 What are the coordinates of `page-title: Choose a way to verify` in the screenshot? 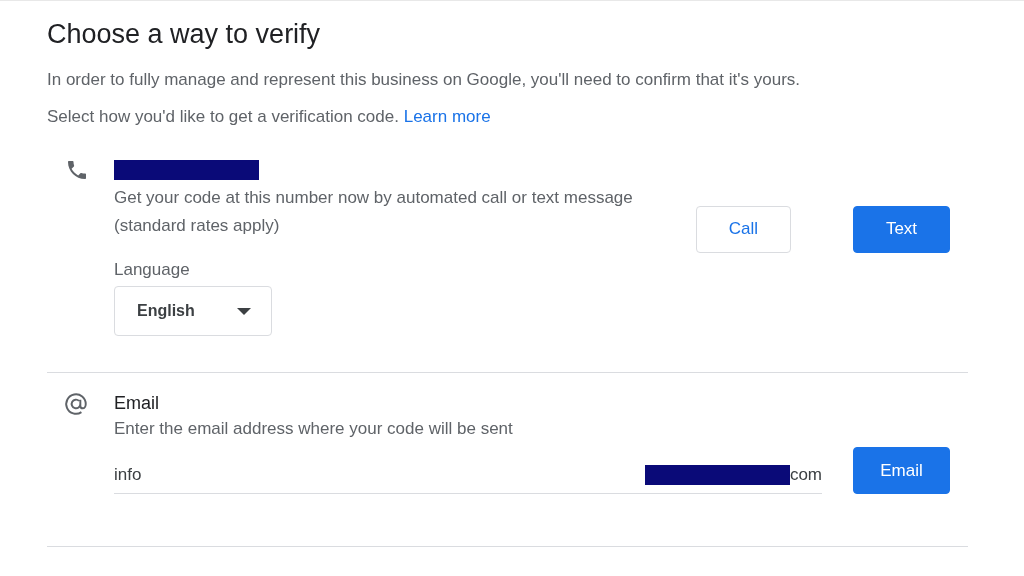 It's located at (184, 34).